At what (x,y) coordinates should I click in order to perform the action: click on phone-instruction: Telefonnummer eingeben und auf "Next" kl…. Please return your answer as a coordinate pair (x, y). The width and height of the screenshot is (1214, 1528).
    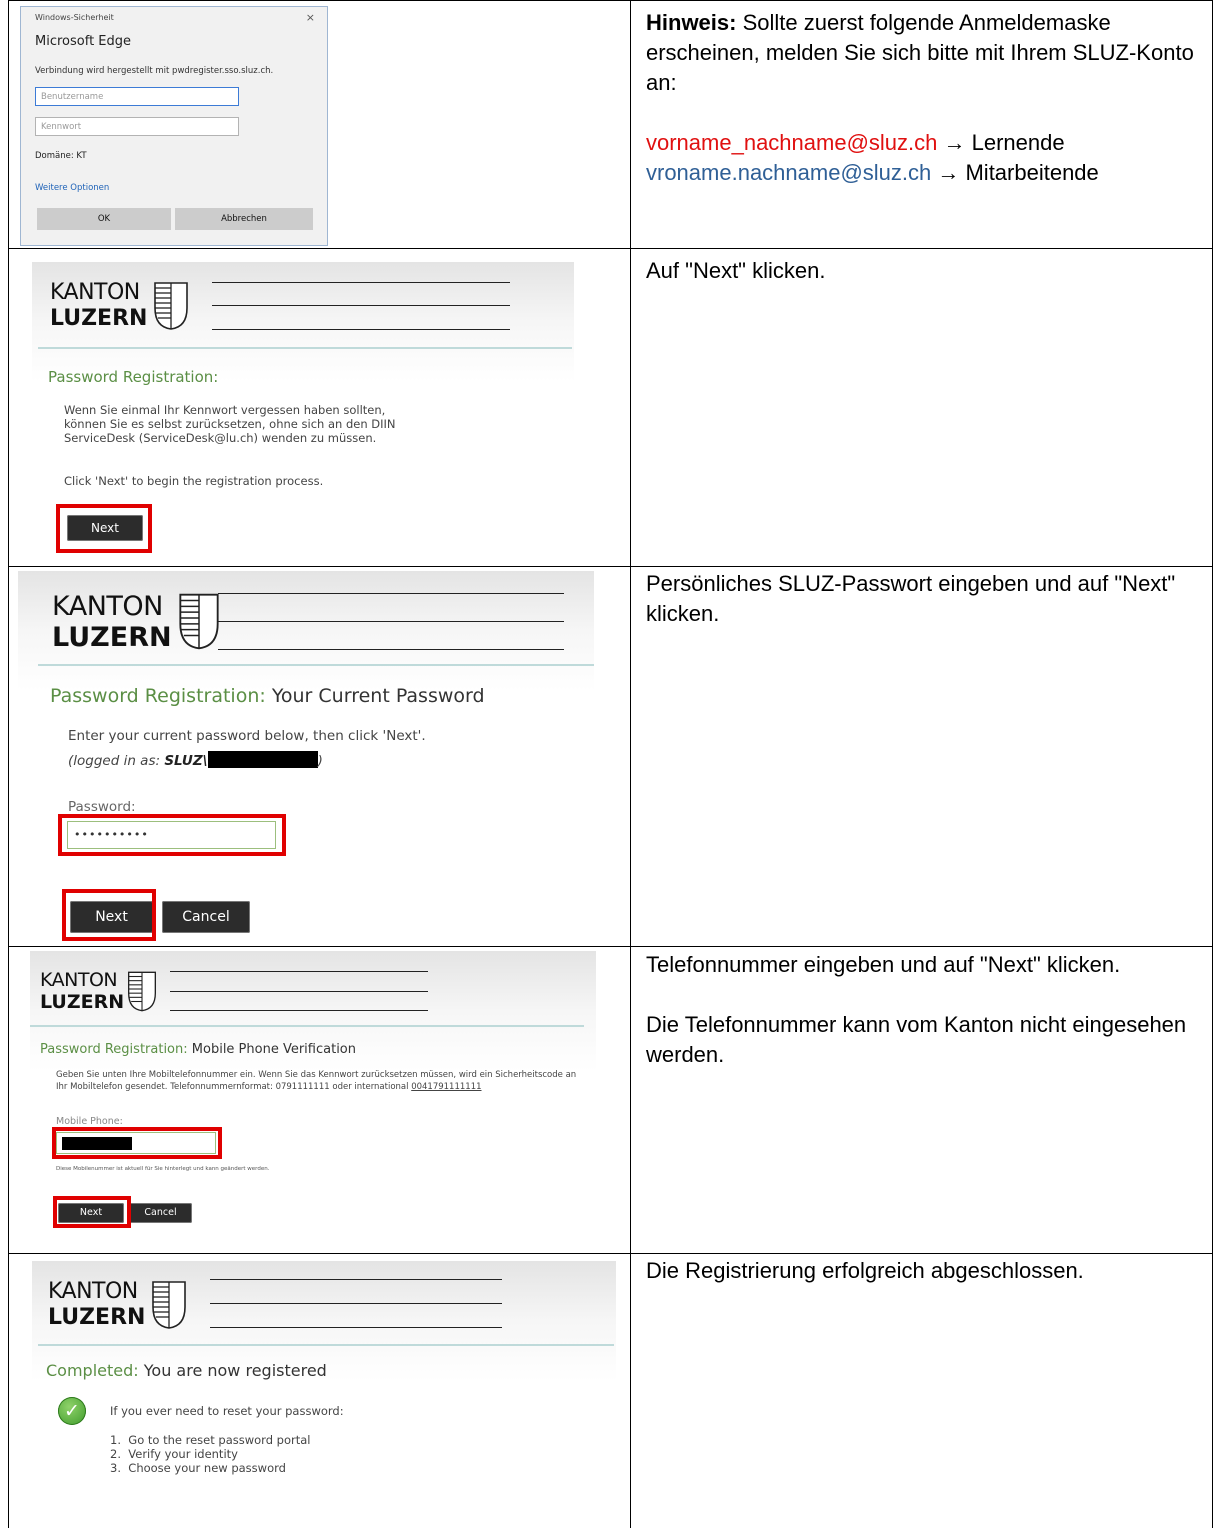
    Looking at the image, I should click on (883, 964).